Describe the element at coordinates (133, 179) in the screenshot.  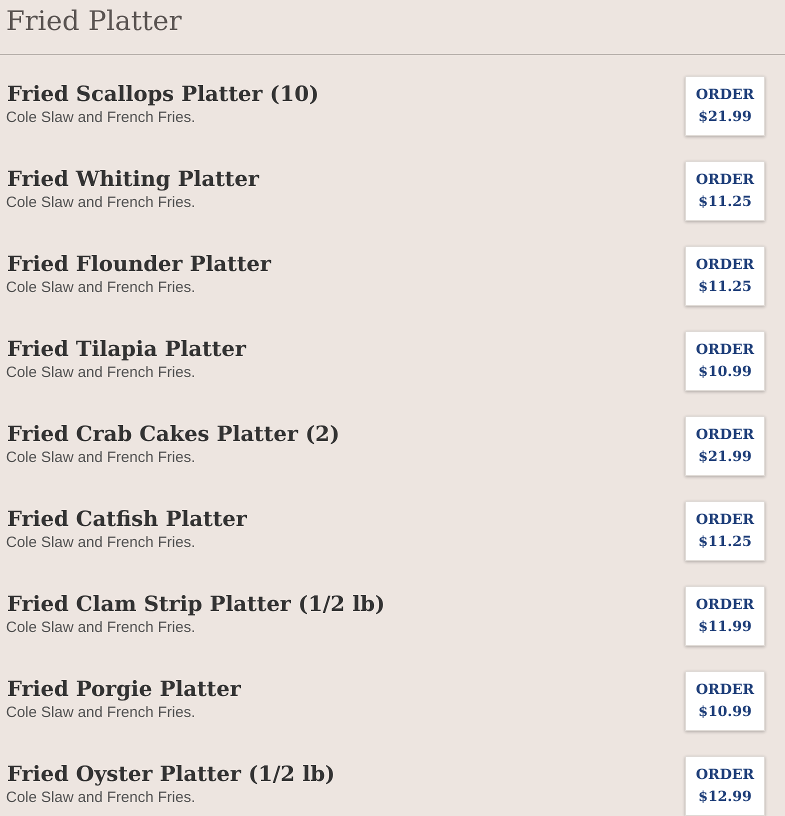
I see `dish-name: Fried Whiting Platter` at that location.